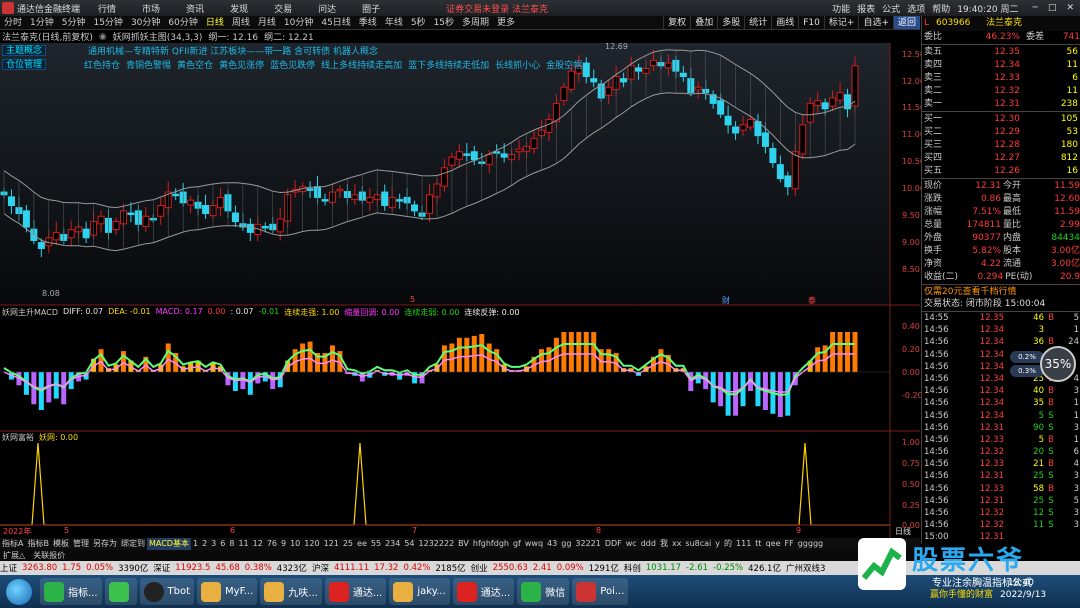  Describe the element at coordinates (222, 544) in the screenshot. I see `indicator-tab: 6` at that location.